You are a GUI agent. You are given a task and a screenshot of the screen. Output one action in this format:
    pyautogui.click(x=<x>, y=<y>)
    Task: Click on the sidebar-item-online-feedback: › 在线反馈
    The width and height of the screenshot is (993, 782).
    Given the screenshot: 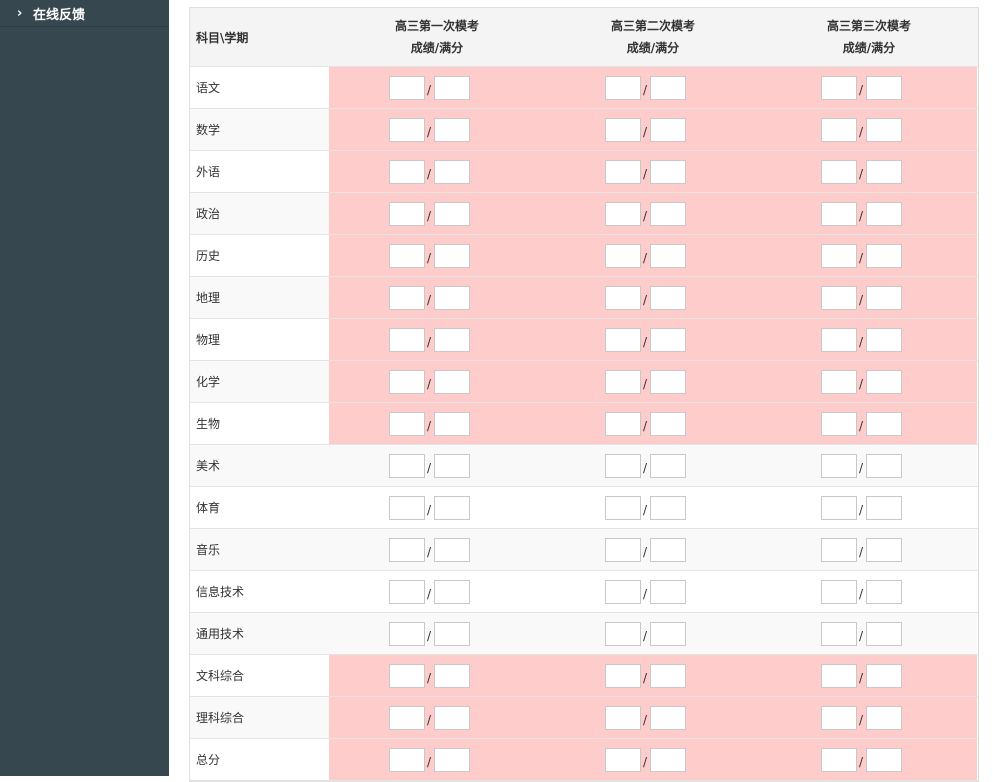 What is the action you would take?
    pyautogui.click(x=84, y=13)
    